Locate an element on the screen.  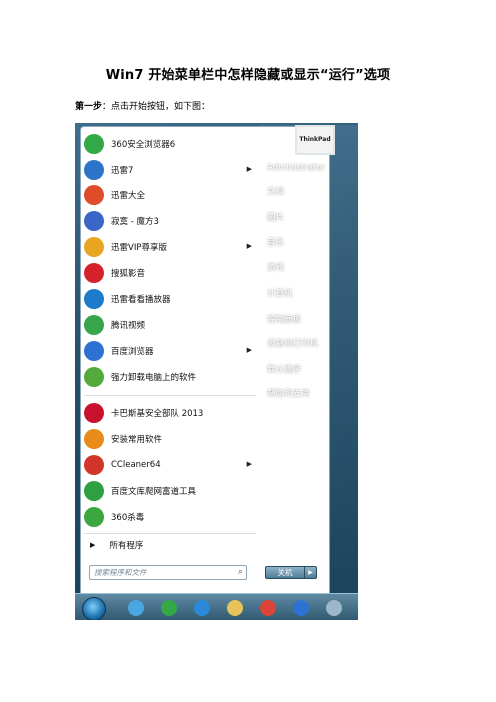
taskbar is located at coordinates (216, 606).